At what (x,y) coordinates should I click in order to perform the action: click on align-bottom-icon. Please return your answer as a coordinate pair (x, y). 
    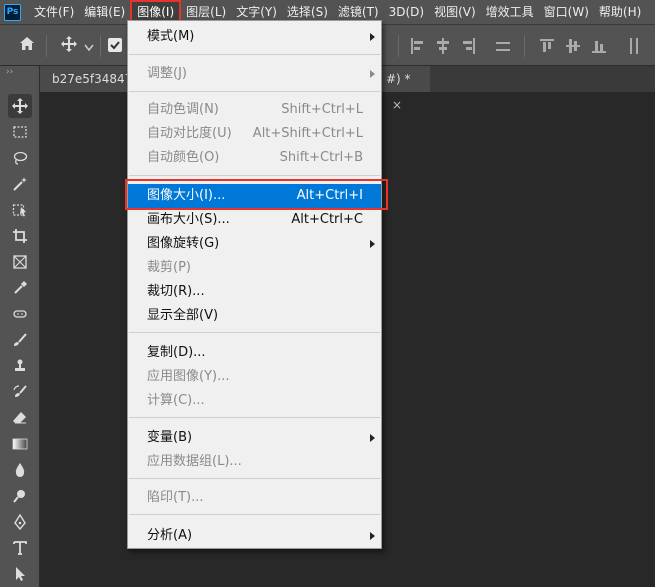
    Looking at the image, I should click on (599, 46).